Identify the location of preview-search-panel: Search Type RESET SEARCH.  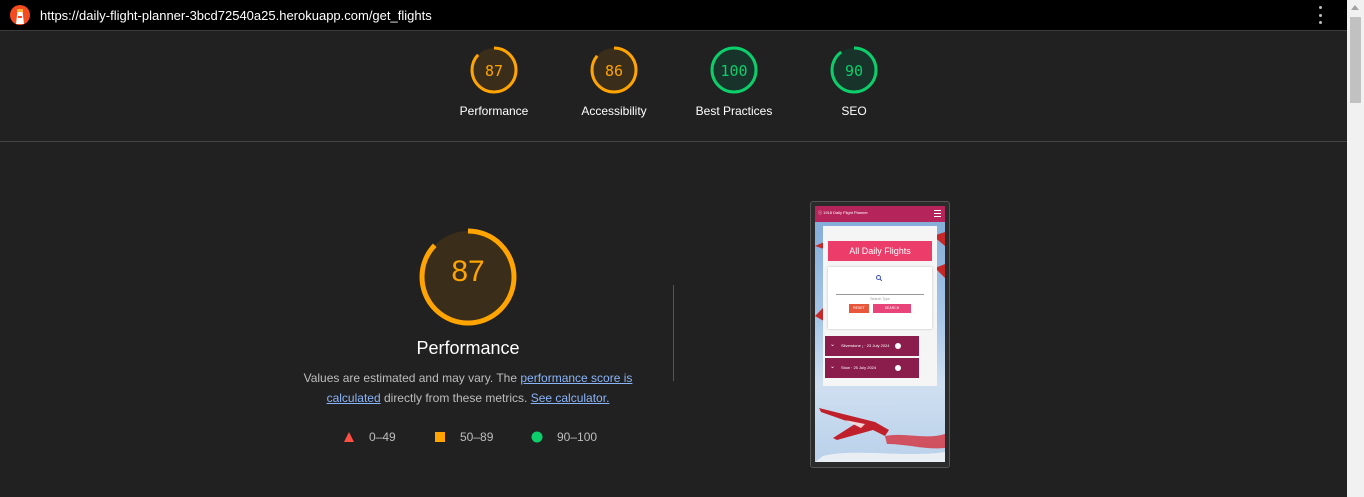
(880, 298).